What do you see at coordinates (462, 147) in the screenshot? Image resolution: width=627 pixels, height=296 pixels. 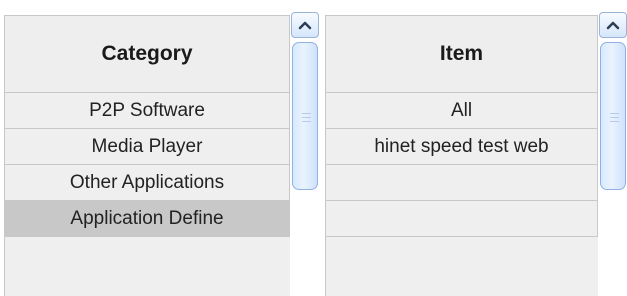 I see `item-row-hinet-speed-test-web: hinet speed test web` at bounding box center [462, 147].